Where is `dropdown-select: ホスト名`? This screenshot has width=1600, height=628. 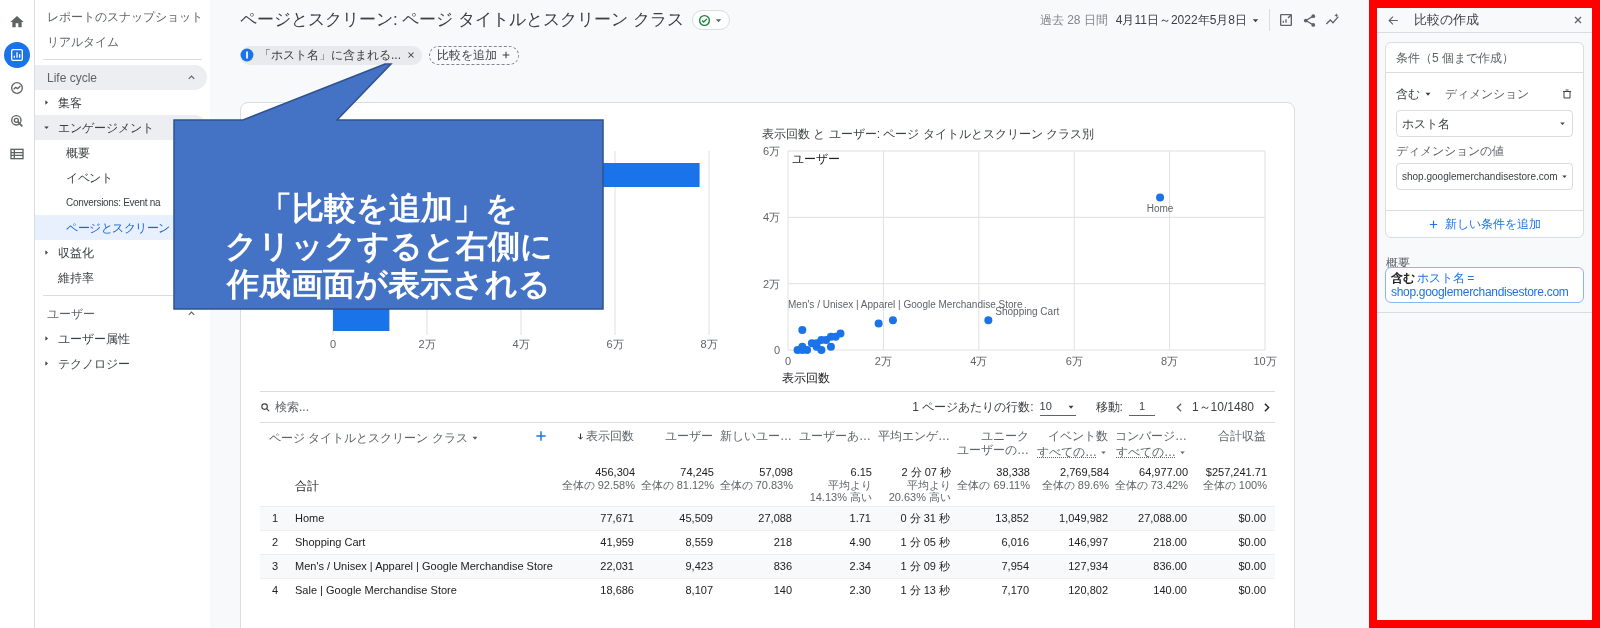 dropdown-select: ホスト名 is located at coordinates (1484, 123).